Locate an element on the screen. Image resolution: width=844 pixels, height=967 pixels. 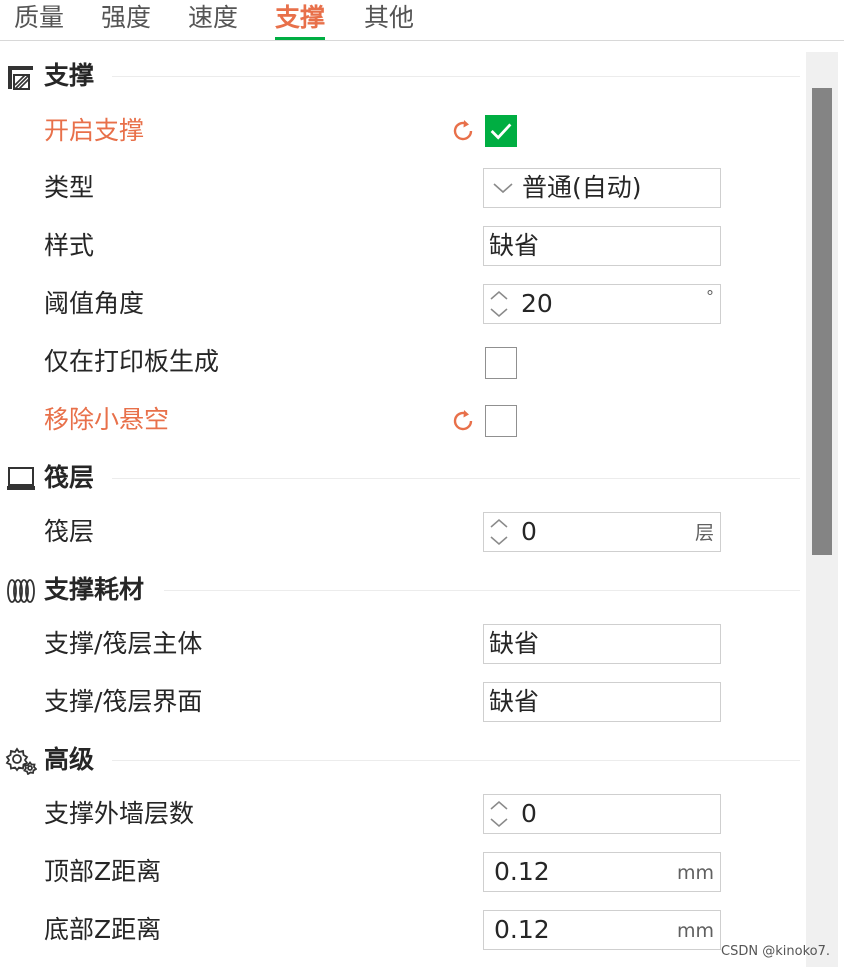
raft-layers-unit: 层 is located at coordinates (704, 533).